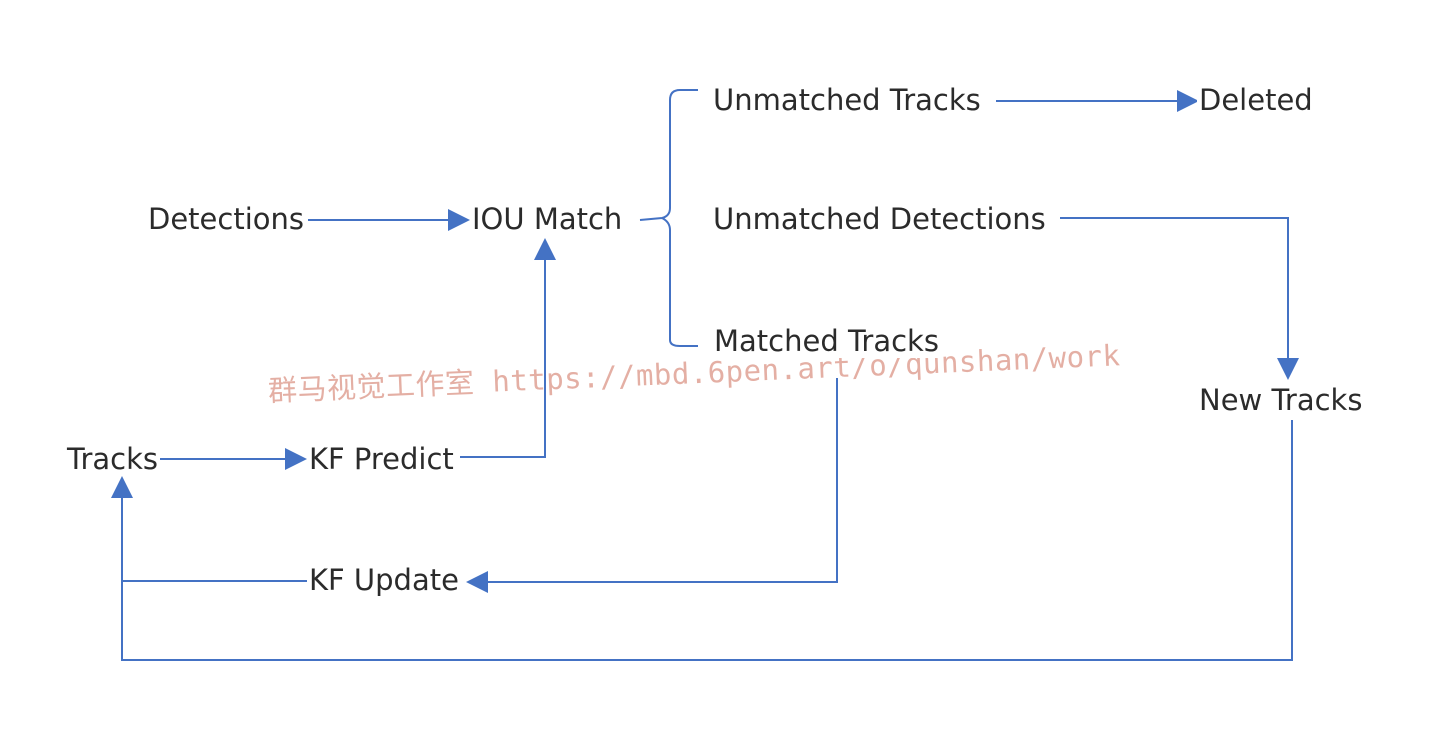  What do you see at coordinates (668, 218) in the screenshot?
I see `edge-iou-match-bracket` at bounding box center [668, 218].